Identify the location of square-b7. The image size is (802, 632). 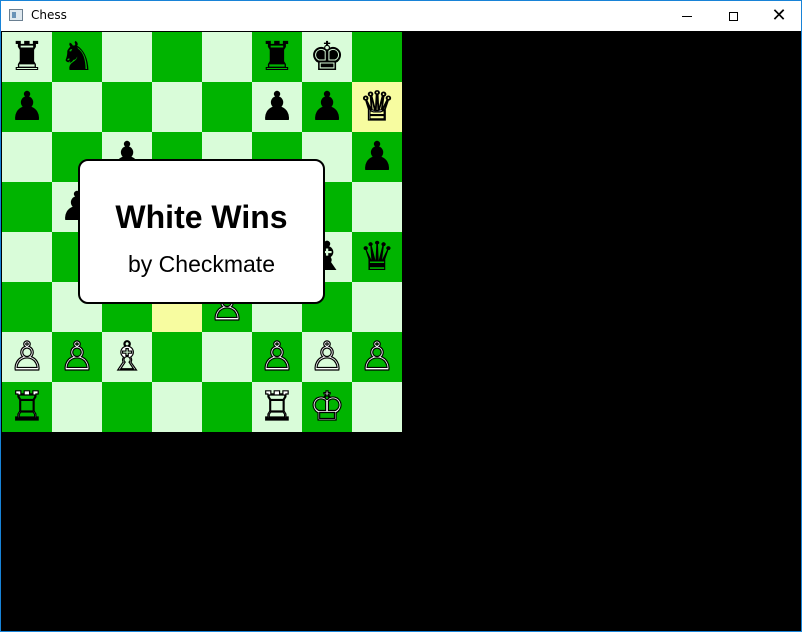
(77, 107).